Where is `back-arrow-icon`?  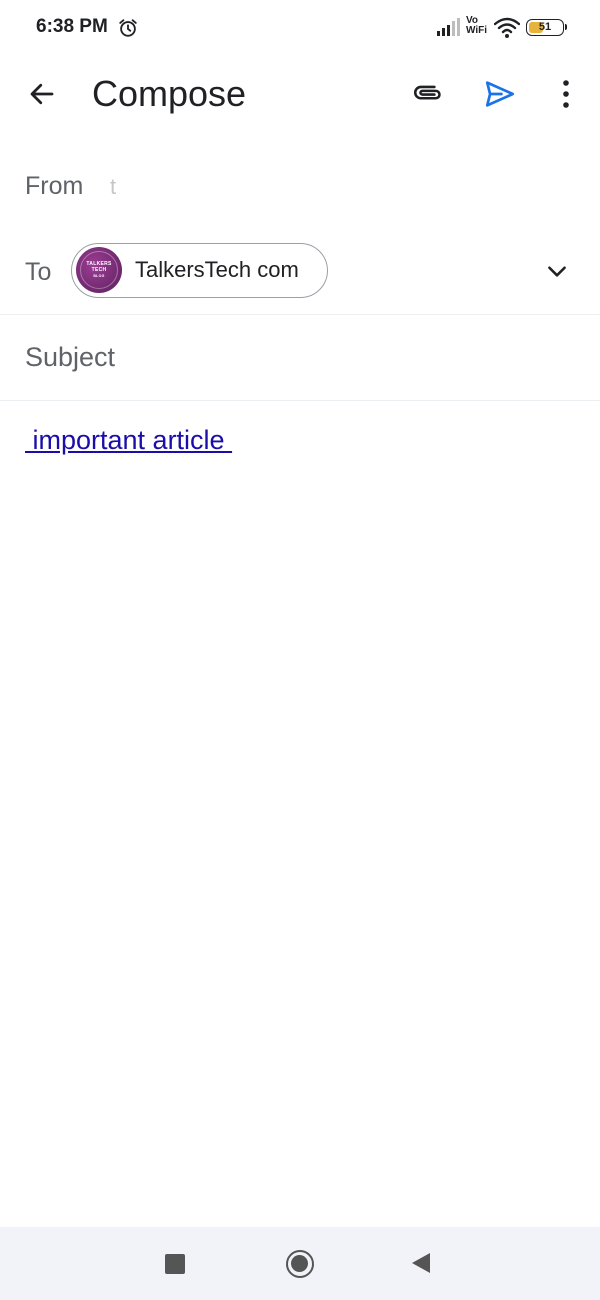
back-arrow-icon is located at coordinates (42, 94).